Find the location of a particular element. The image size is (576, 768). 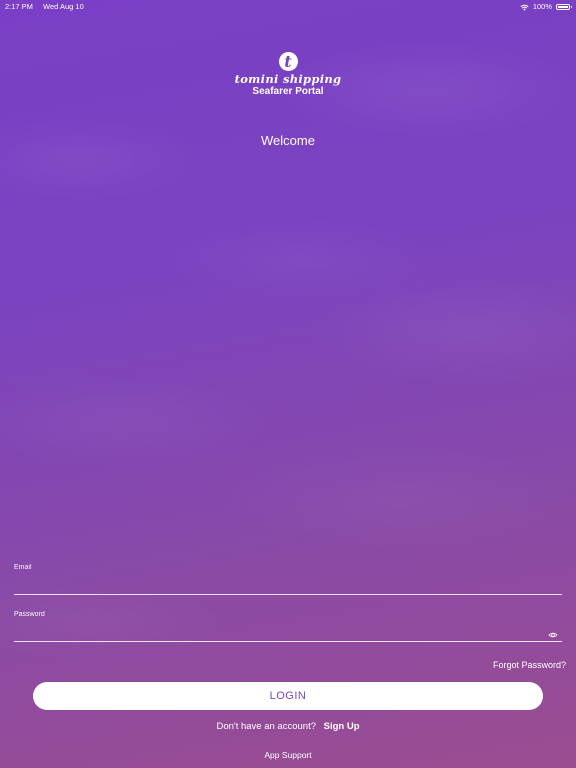

app-support-link: App Support is located at coordinates (288, 755).